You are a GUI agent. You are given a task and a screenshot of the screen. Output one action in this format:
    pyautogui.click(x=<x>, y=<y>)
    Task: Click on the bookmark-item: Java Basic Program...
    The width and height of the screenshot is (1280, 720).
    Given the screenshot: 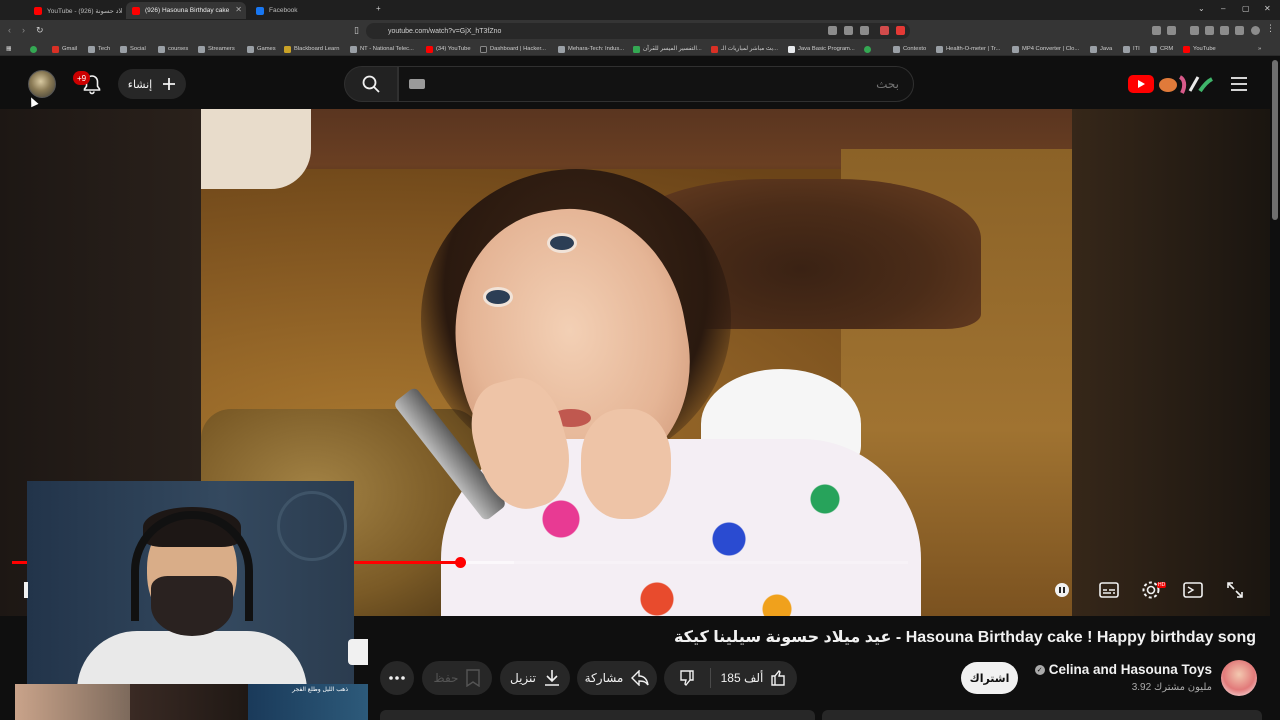 What is the action you would take?
    pyautogui.click(x=821, y=49)
    